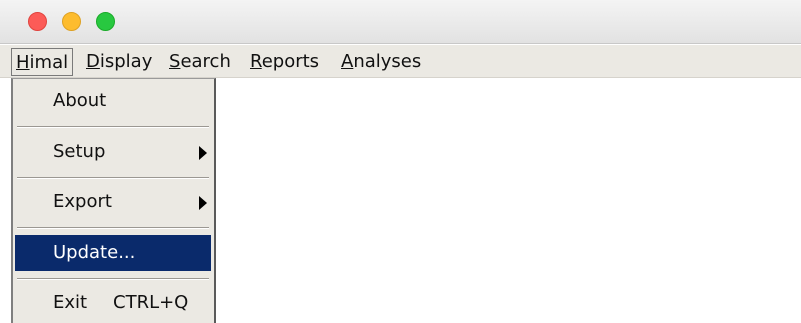  Describe the element at coordinates (290, 61) in the screenshot. I see `menu-reports-label: eports` at that location.